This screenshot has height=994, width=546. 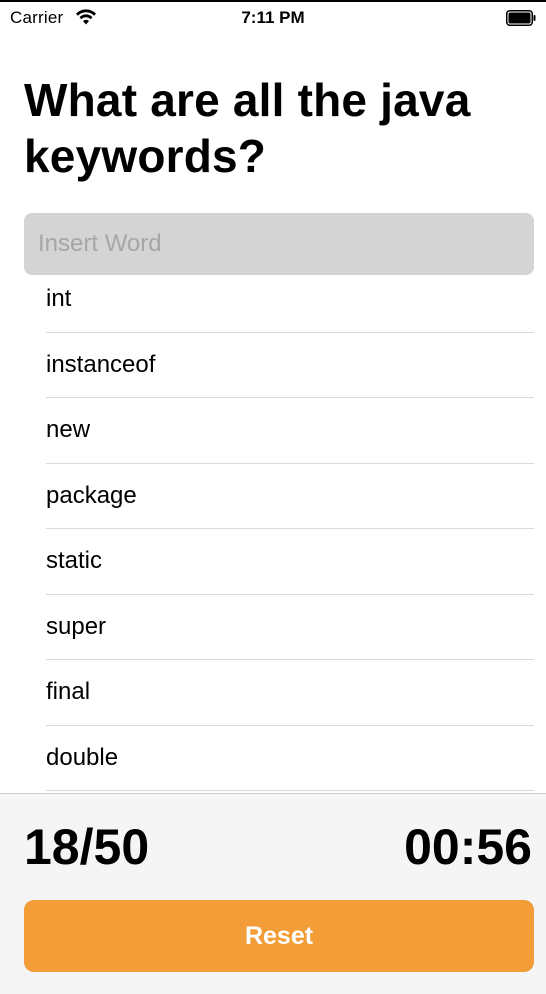 What do you see at coordinates (74, 561) in the screenshot?
I see `word-label: static` at bounding box center [74, 561].